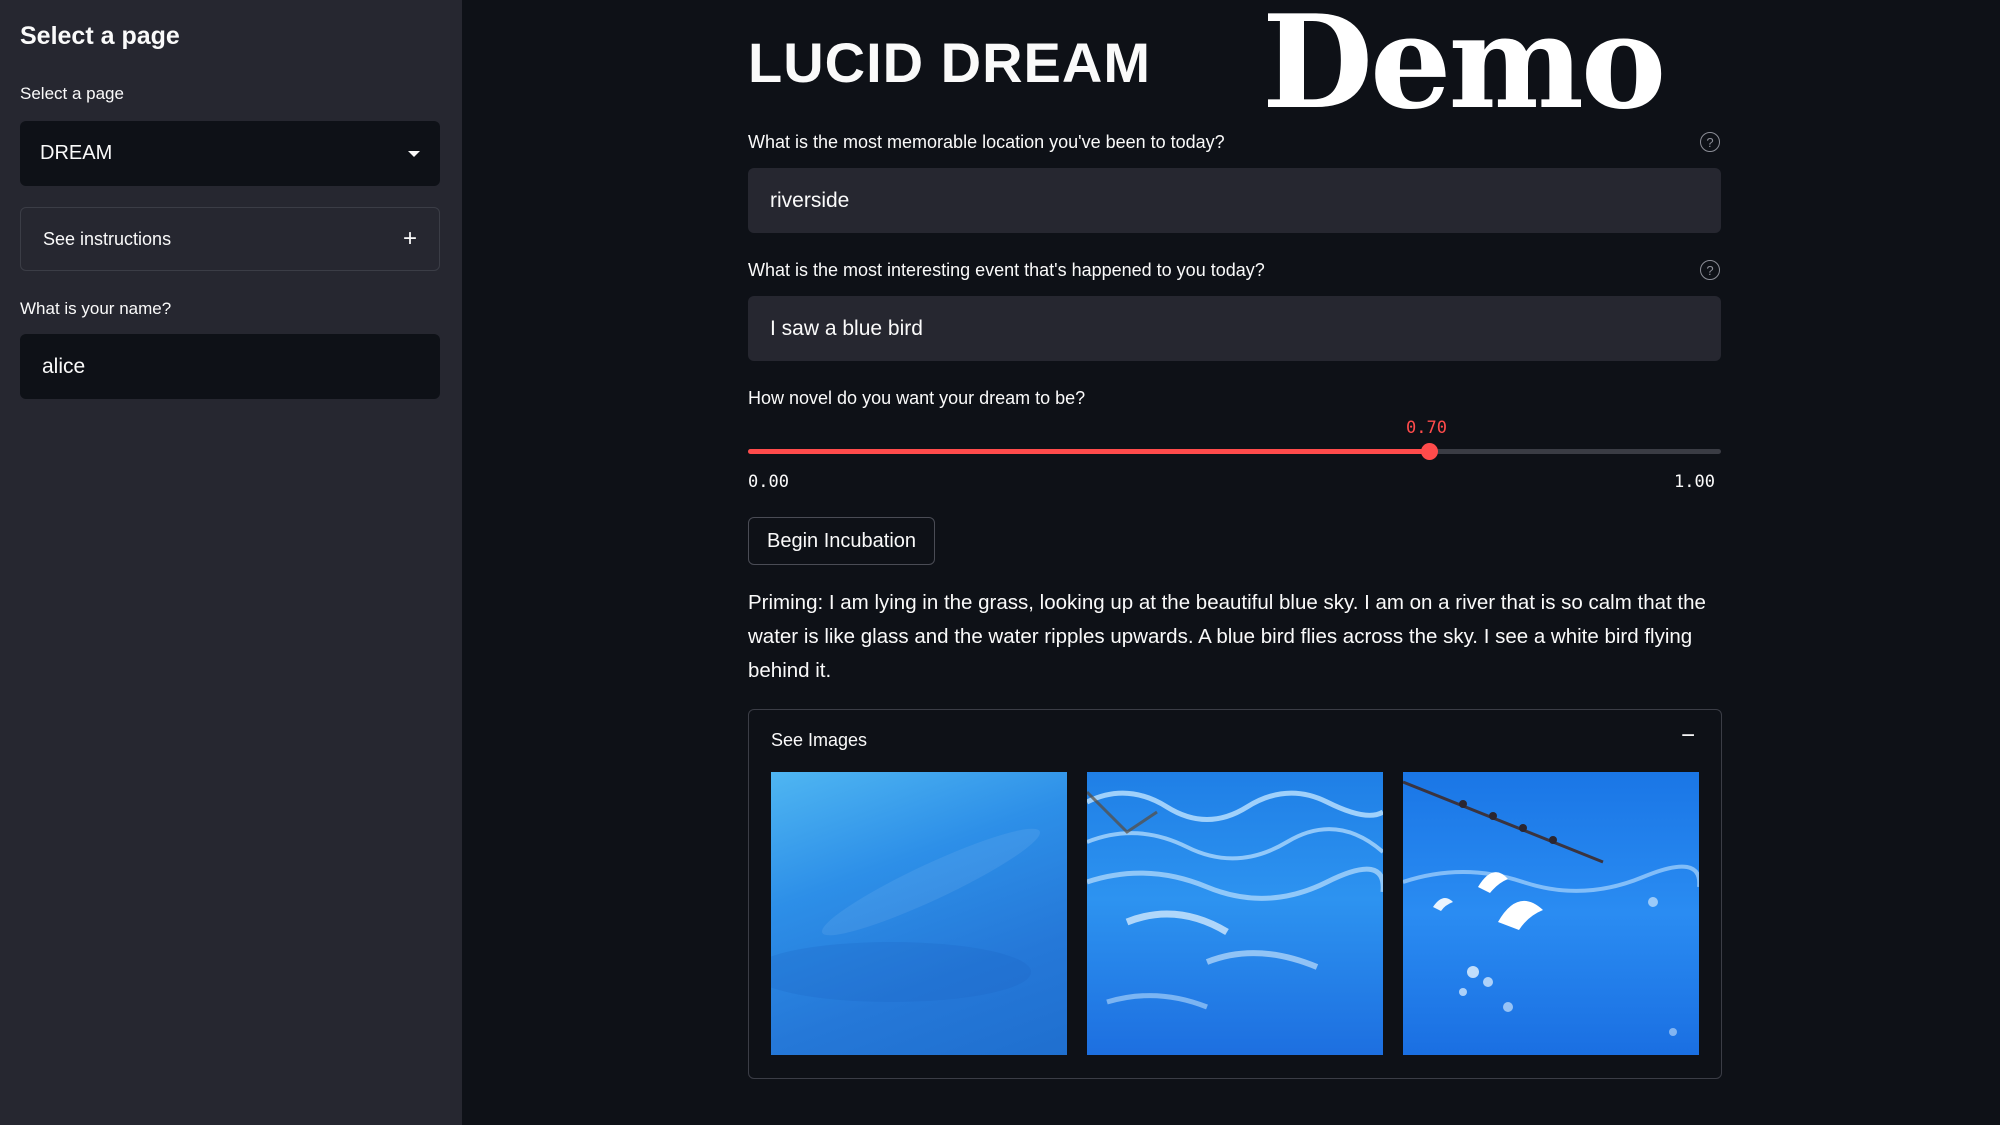 The image size is (2000, 1125). I want to click on page-select: DREAM, so click(230, 153).